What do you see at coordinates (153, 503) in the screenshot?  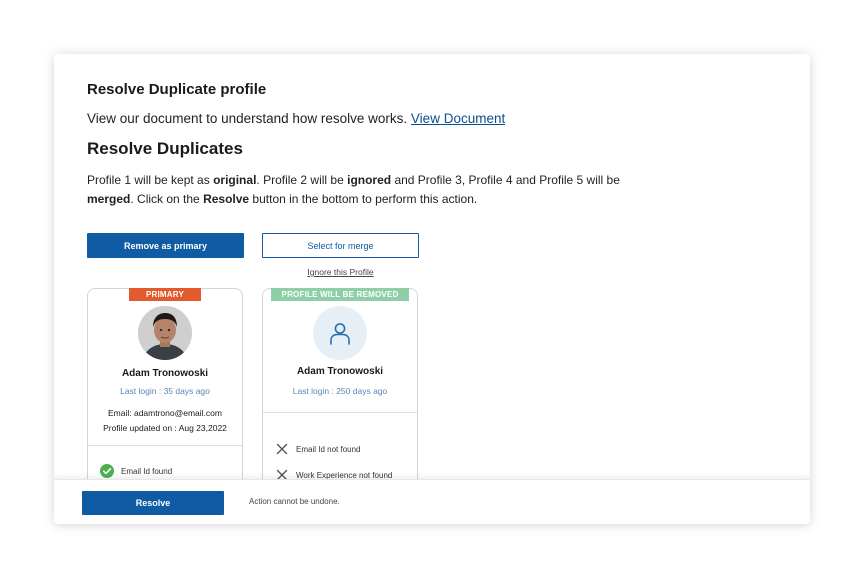 I see `resolve-button: Resolve` at bounding box center [153, 503].